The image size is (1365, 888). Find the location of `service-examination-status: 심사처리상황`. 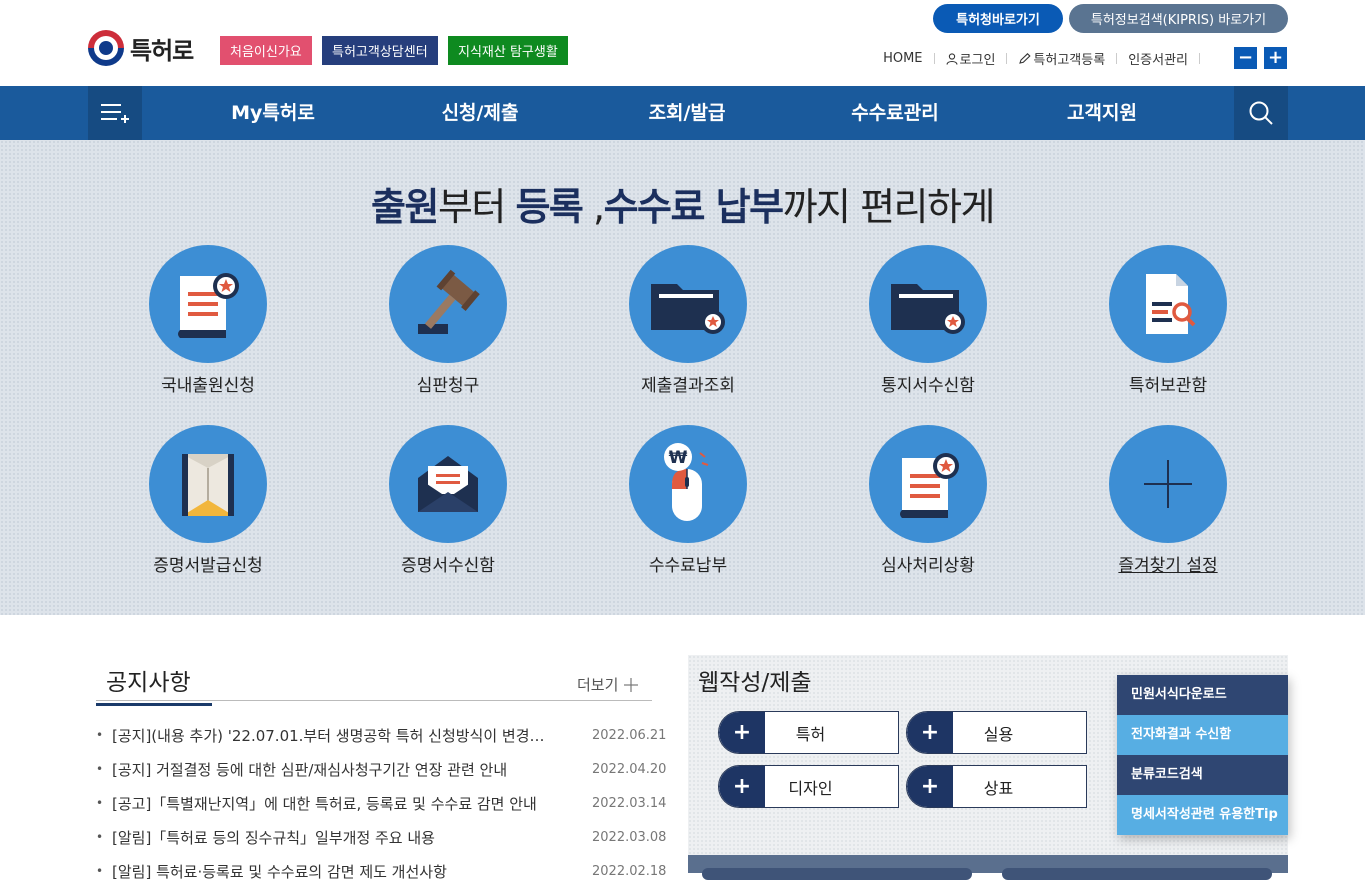

service-examination-status: 심사처리상황 is located at coordinates (928, 500).